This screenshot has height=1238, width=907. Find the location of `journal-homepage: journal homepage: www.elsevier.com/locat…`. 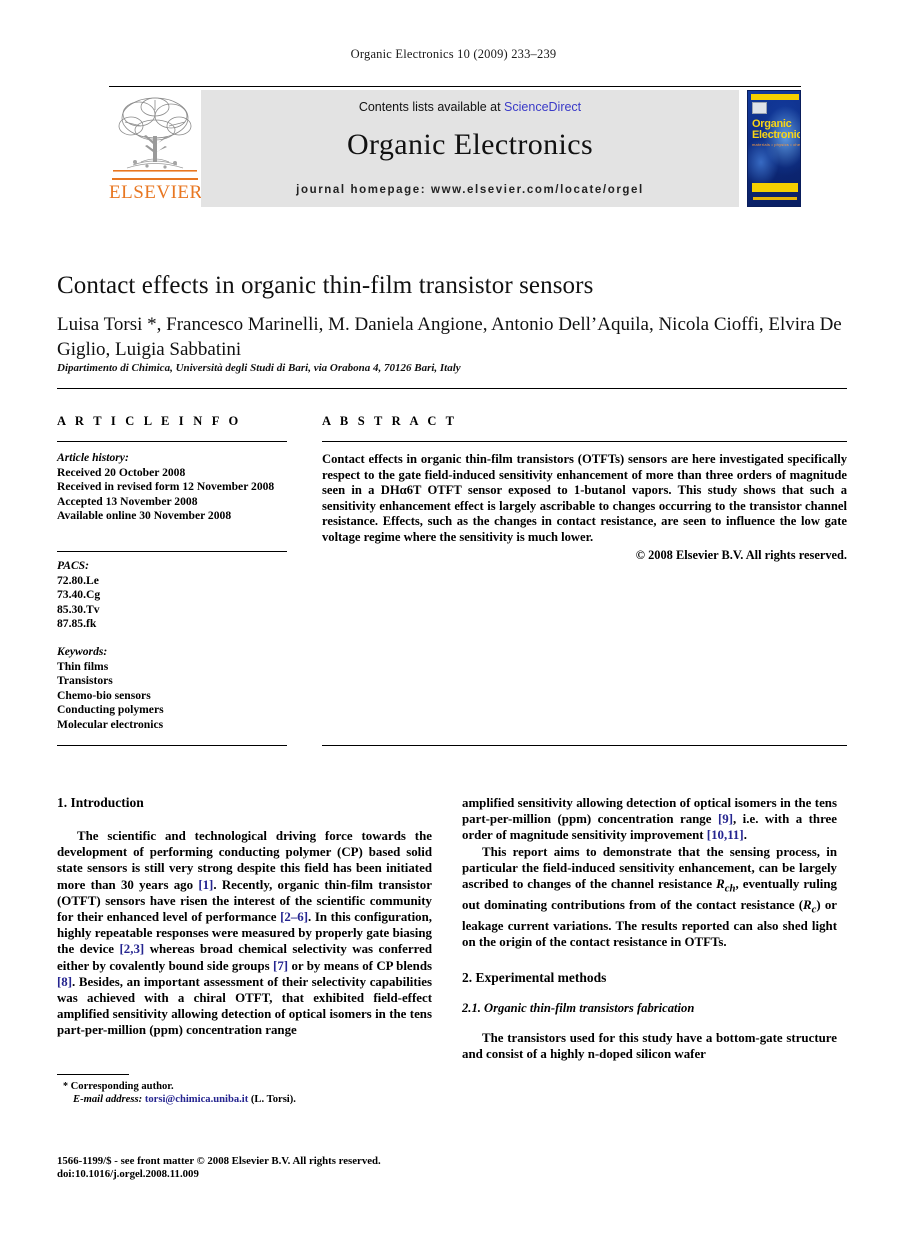

journal-homepage: journal homepage: www.elsevier.com/locat… is located at coordinates (470, 190).